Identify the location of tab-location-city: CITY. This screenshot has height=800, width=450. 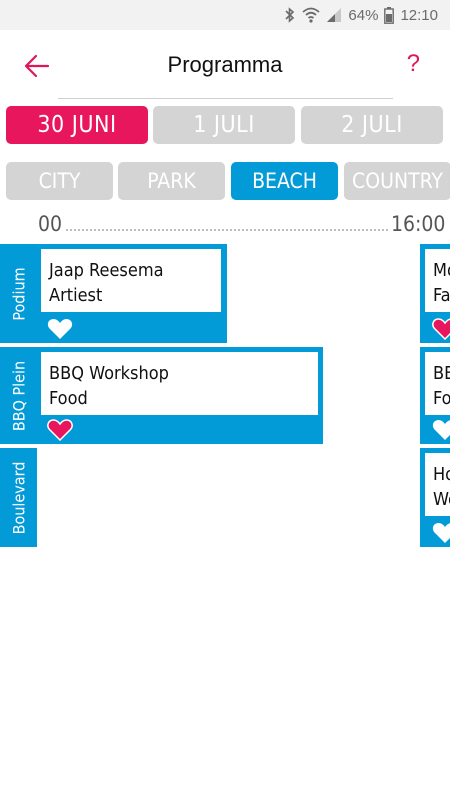
(59, 181).